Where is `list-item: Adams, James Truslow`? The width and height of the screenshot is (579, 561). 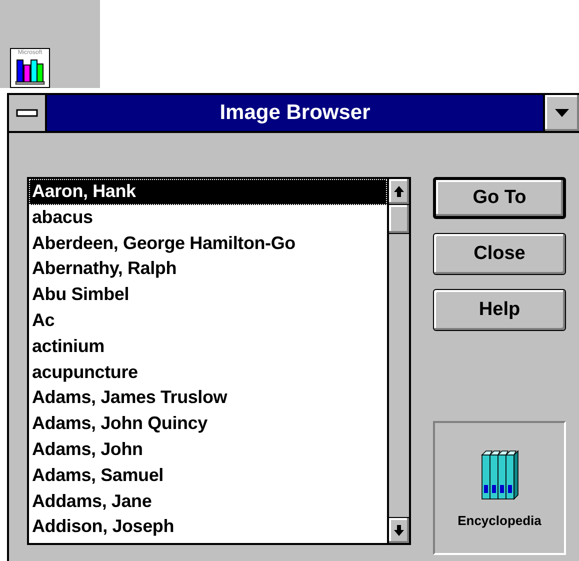 list-item: Adams, James Truslow is located at coordinates (208, 398).